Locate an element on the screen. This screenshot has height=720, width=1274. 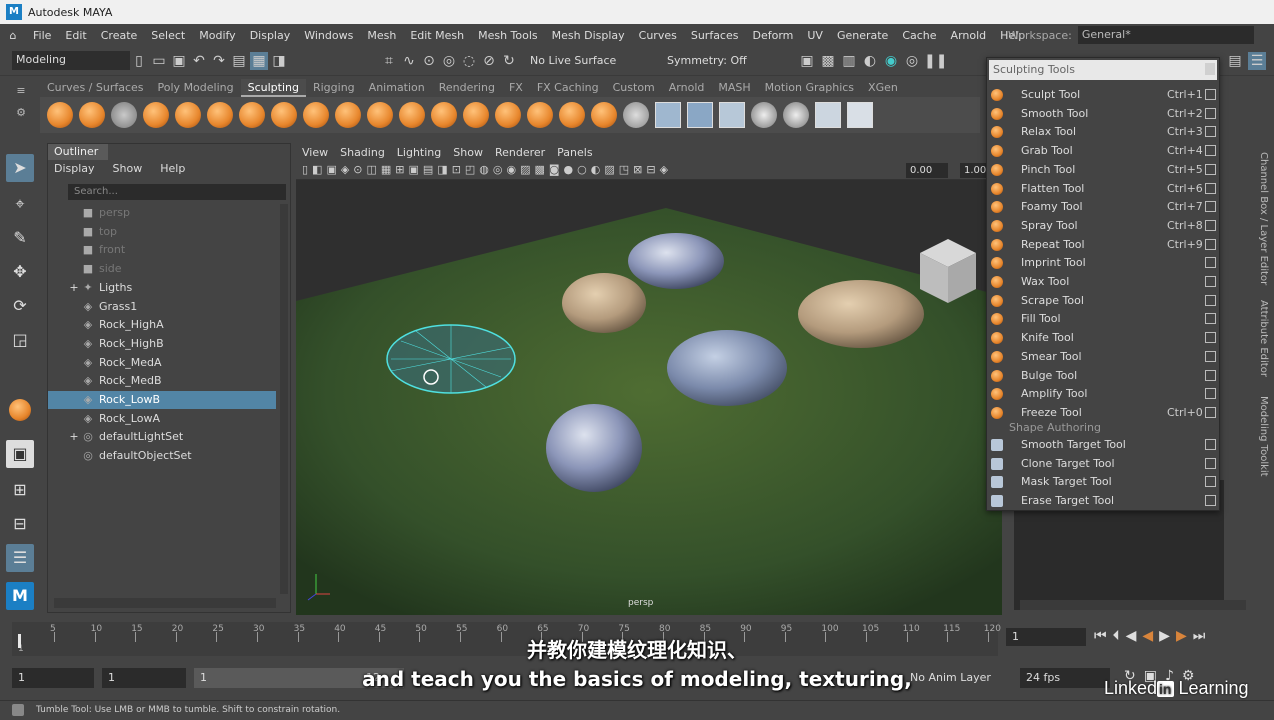
rock-medb is located at coordinates (727, 368).